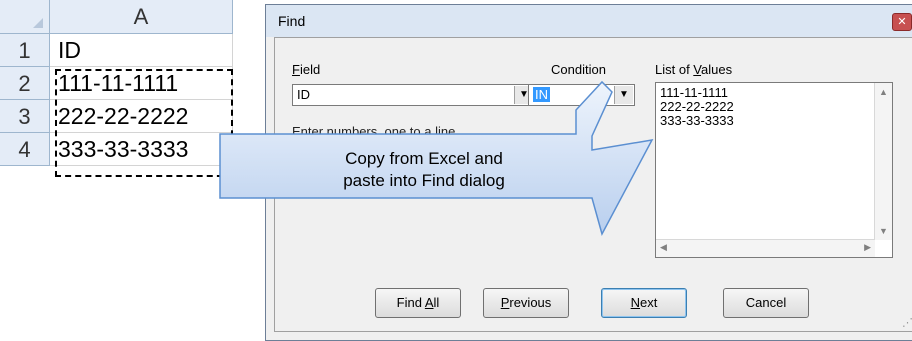 This screenshot has width=912, height=341. I want to click on scroll-right-icon: ▶, so click(867, 247).